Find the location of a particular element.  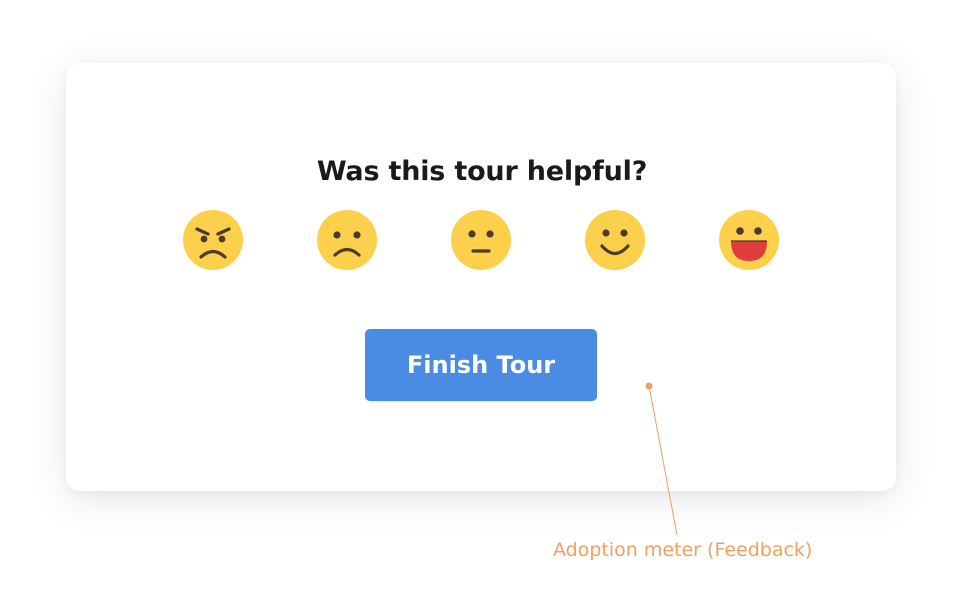

angry-face-icon is located at coordinates (213, 240).